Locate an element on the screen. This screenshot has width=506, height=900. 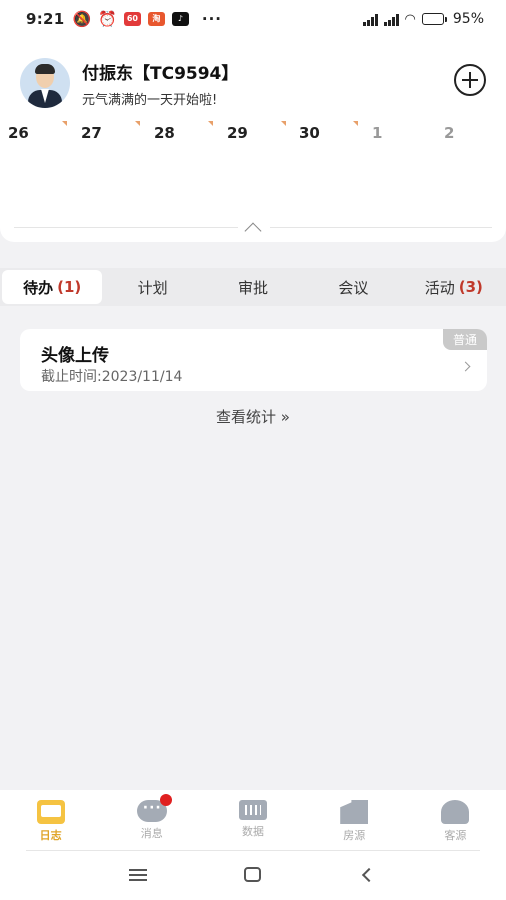
calendar-week-row: 26 27 28 29 30 1 2 is located at coordinates (253, 132).